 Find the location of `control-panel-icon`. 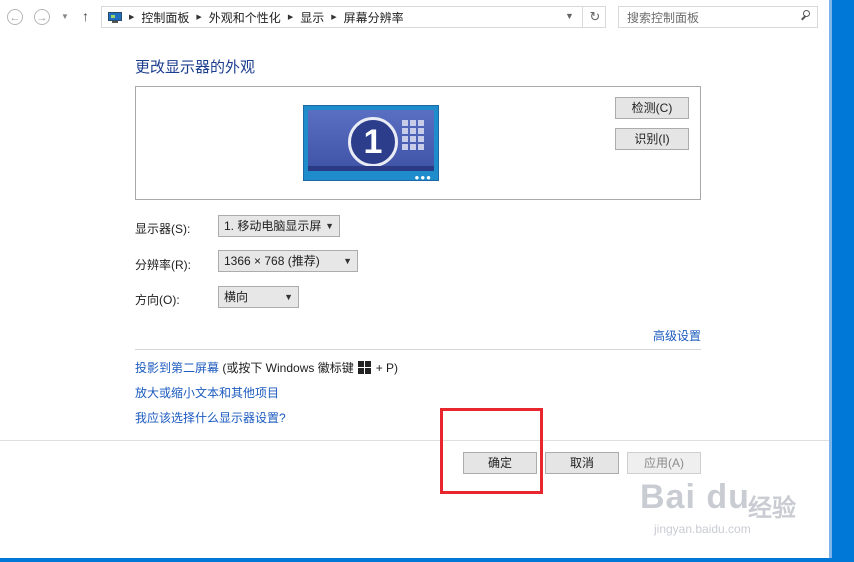

control-panel-icon is located at coordinates (115, 17).